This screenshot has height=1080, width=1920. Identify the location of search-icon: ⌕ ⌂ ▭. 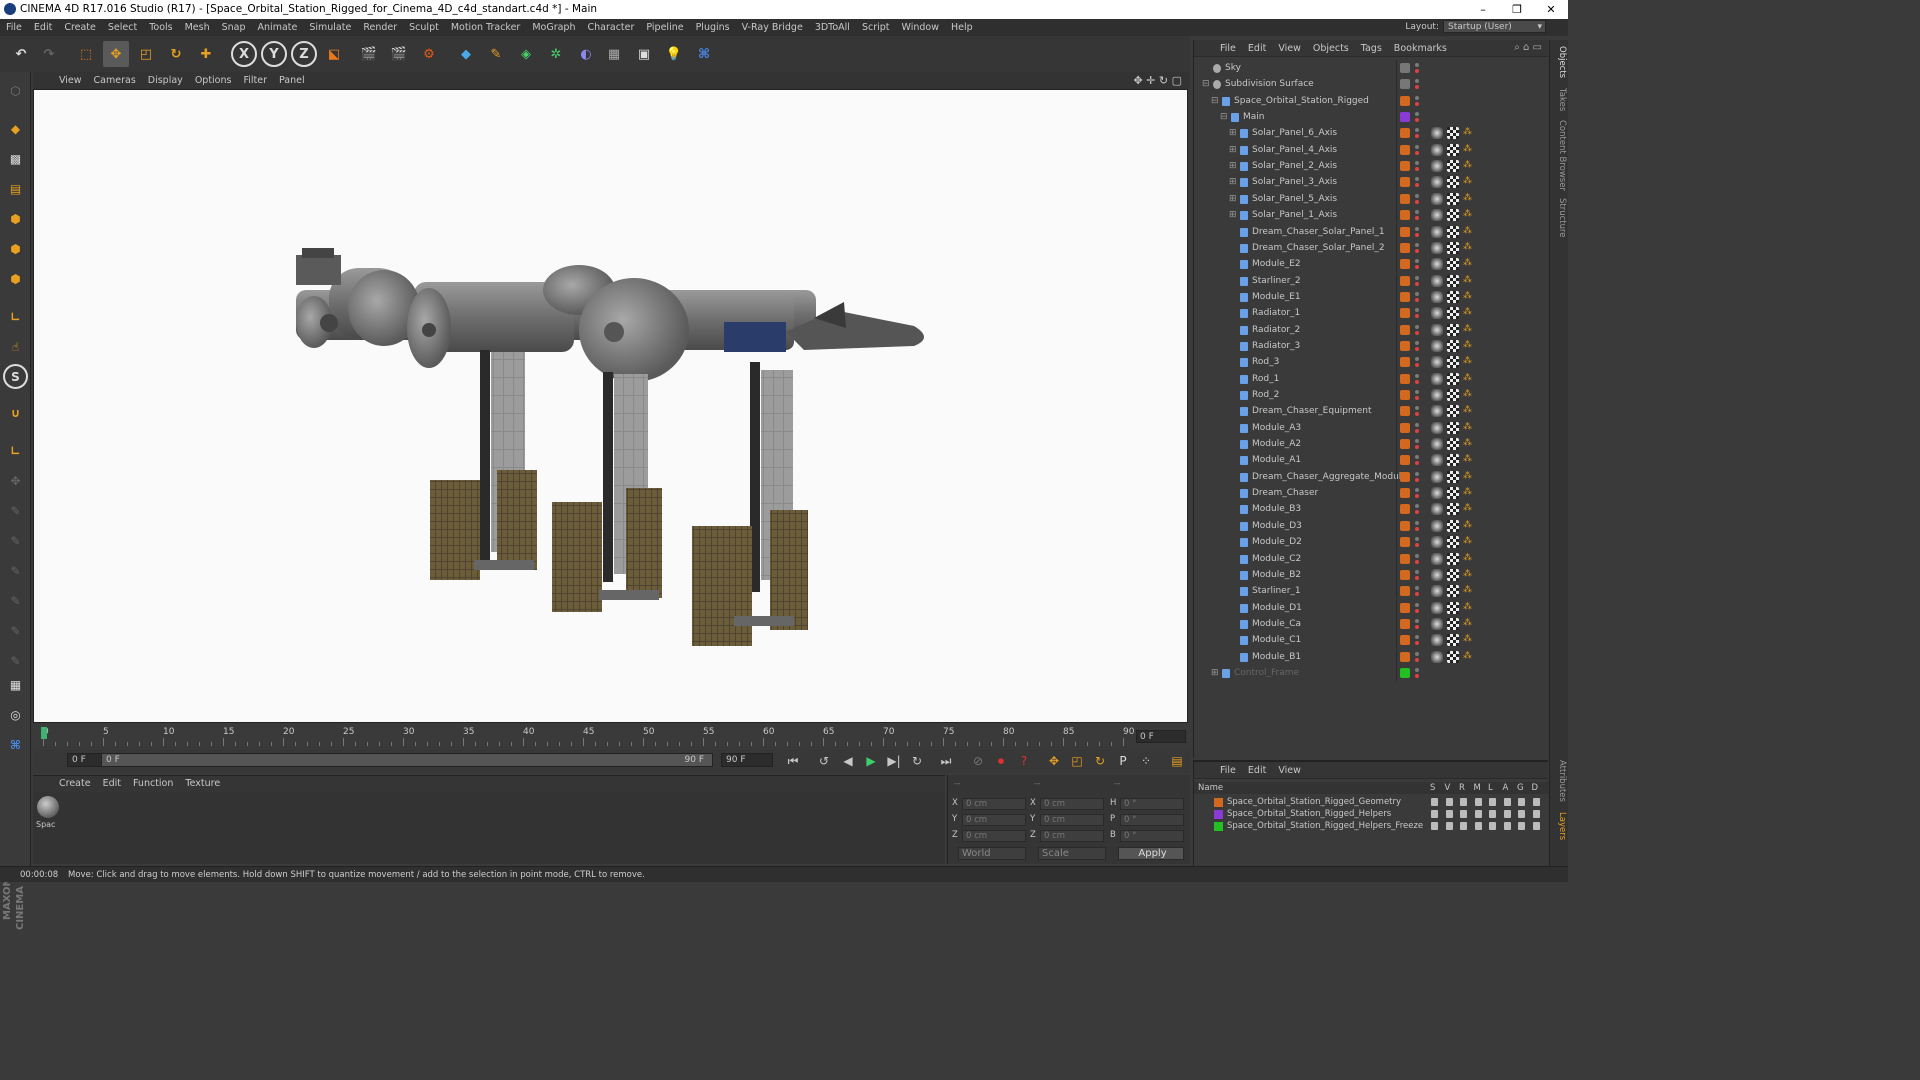
(1528, 47).